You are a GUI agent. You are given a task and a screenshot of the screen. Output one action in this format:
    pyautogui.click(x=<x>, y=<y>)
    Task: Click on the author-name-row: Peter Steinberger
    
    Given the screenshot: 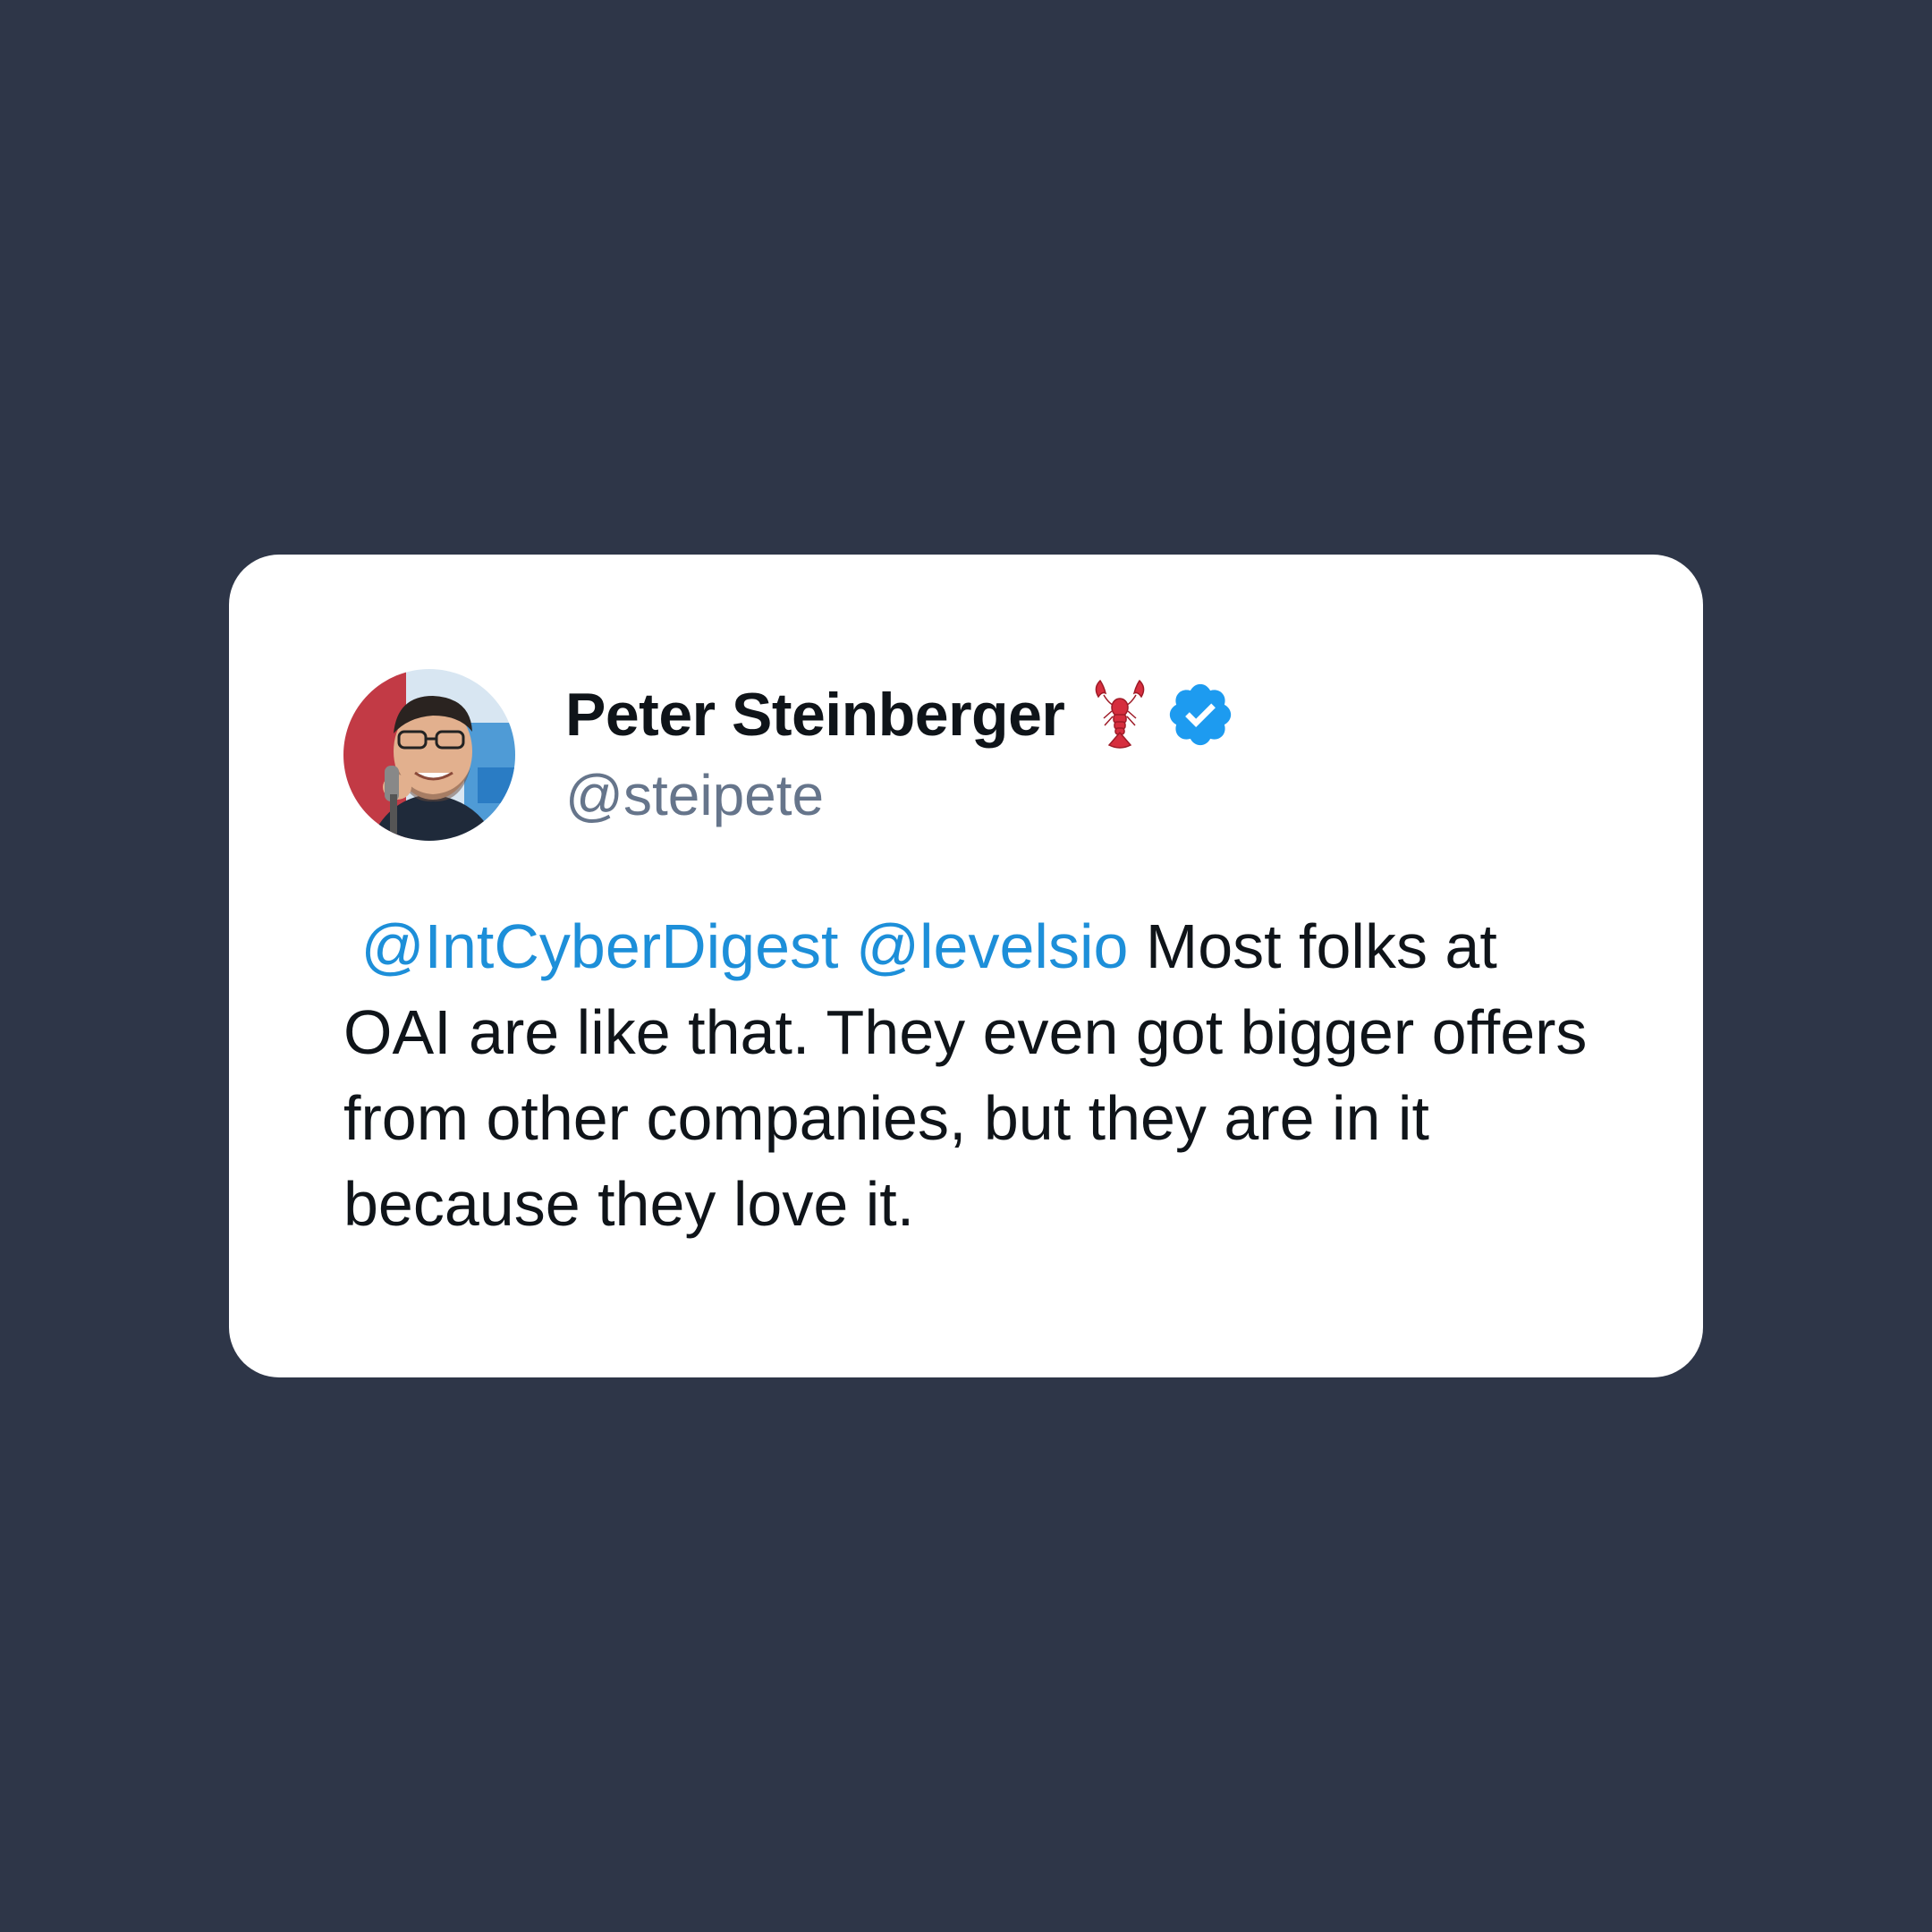 What is the action you would take?
    pyautogui.click(x=900, y=714)
    